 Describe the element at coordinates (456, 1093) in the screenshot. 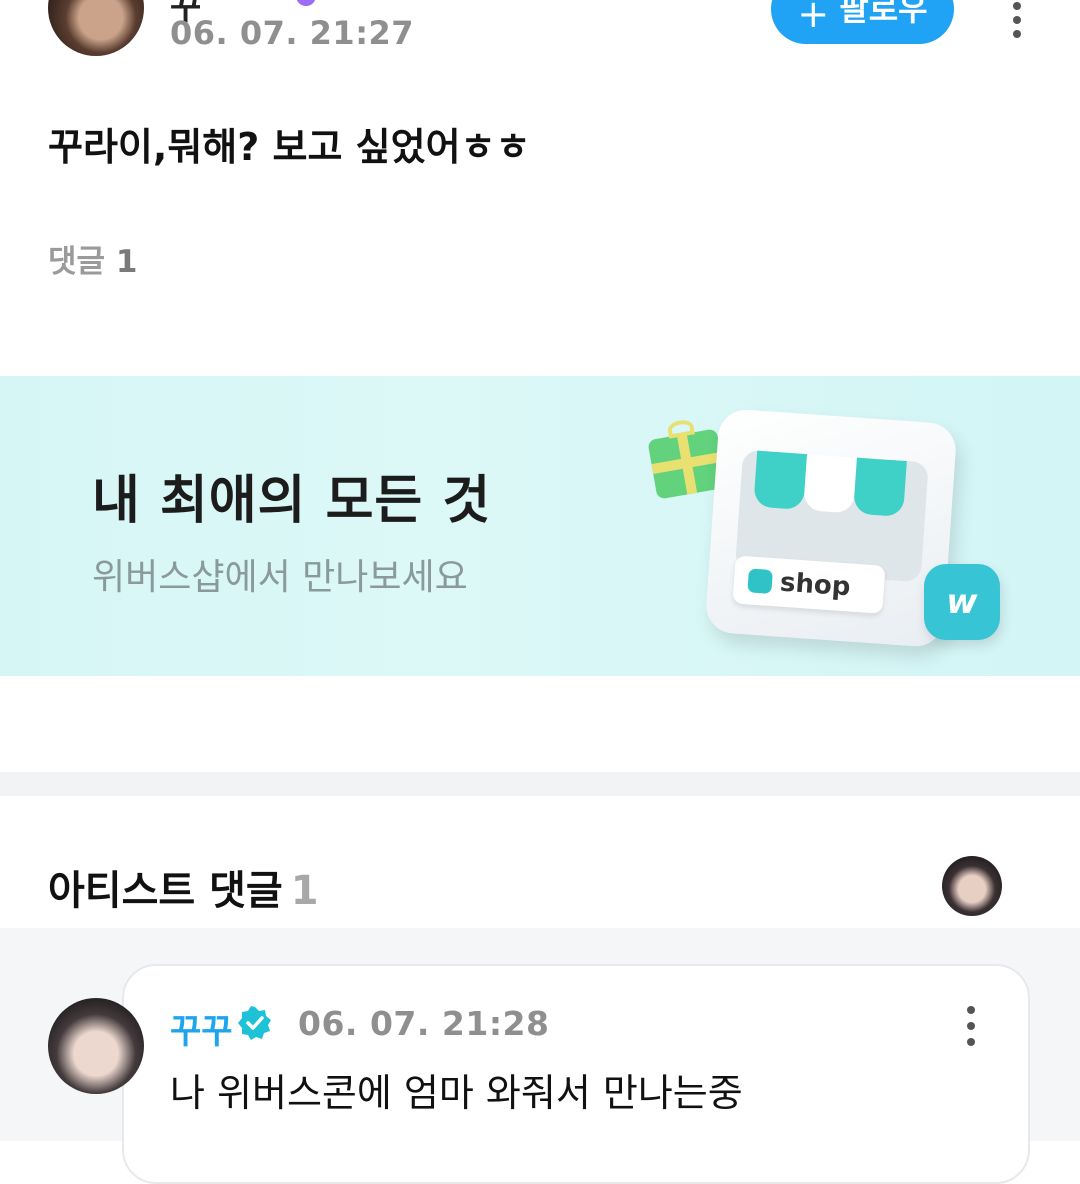

I see `comment-text: 나 위버스콘에 엄마 와줘서 만나는중` at that location.